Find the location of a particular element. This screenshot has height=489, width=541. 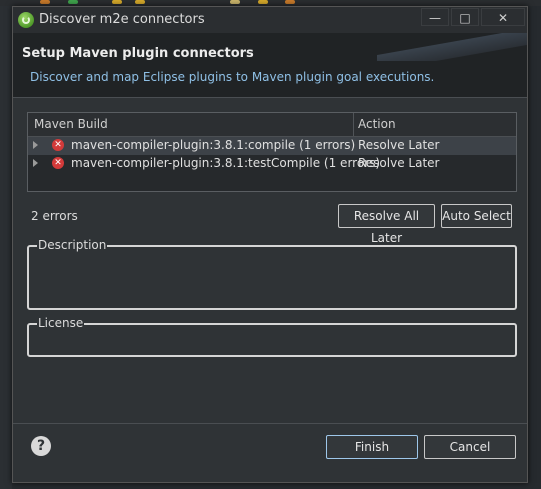

column-header-action: Action is located at coordinates (377, 124).